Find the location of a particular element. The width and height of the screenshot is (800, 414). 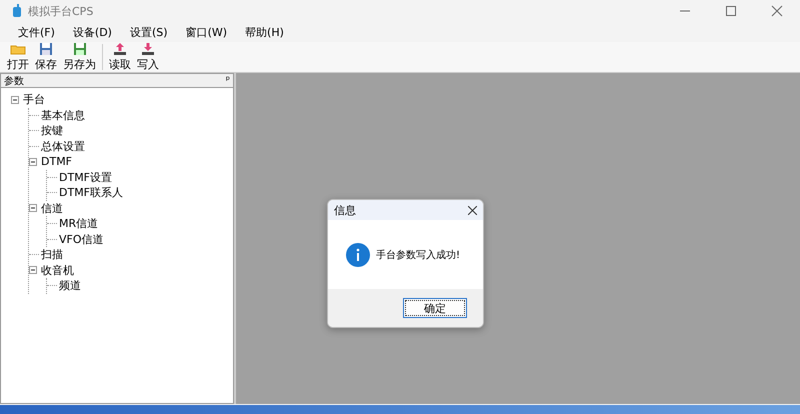

menu-item: 设备(D) is located at coordinates (92, 32).